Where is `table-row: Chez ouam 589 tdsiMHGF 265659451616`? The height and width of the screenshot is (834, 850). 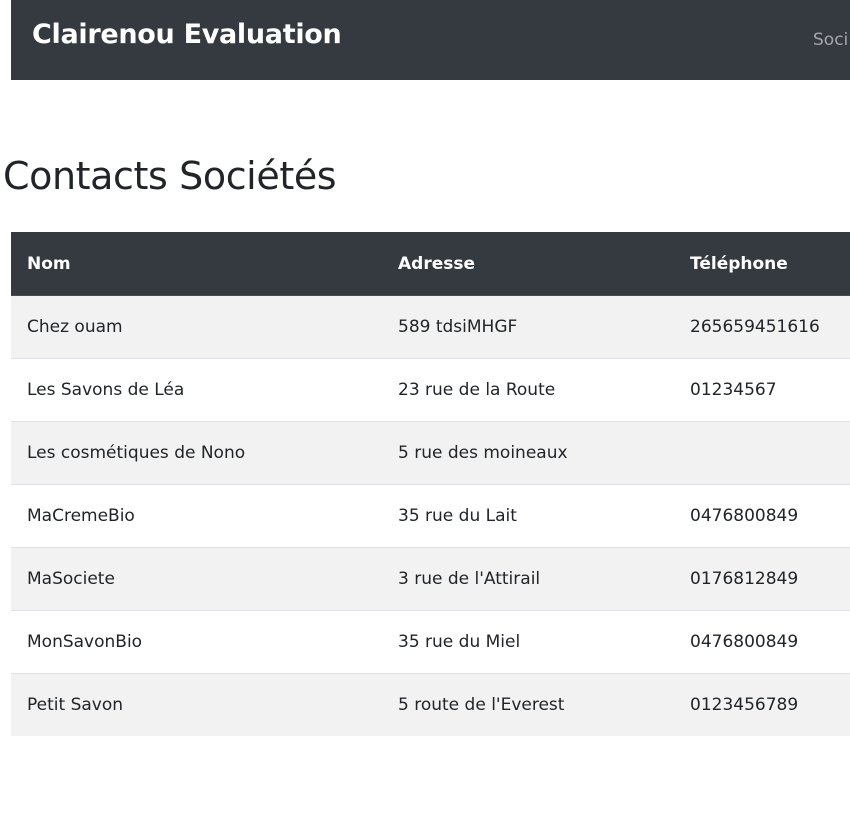
table-row: Chez ouam 589 tdsiMHGF 265659451616 is located at coordinates (430, 327).